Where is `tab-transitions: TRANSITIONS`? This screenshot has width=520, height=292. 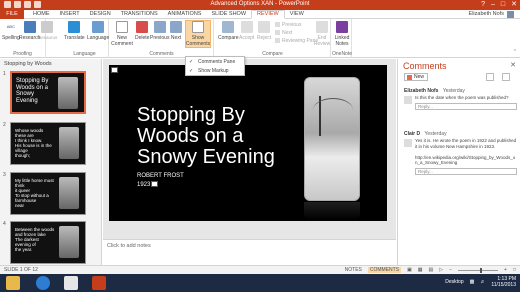
tab-transitions: TRANSITIONS is located at coordinates (139, 14).